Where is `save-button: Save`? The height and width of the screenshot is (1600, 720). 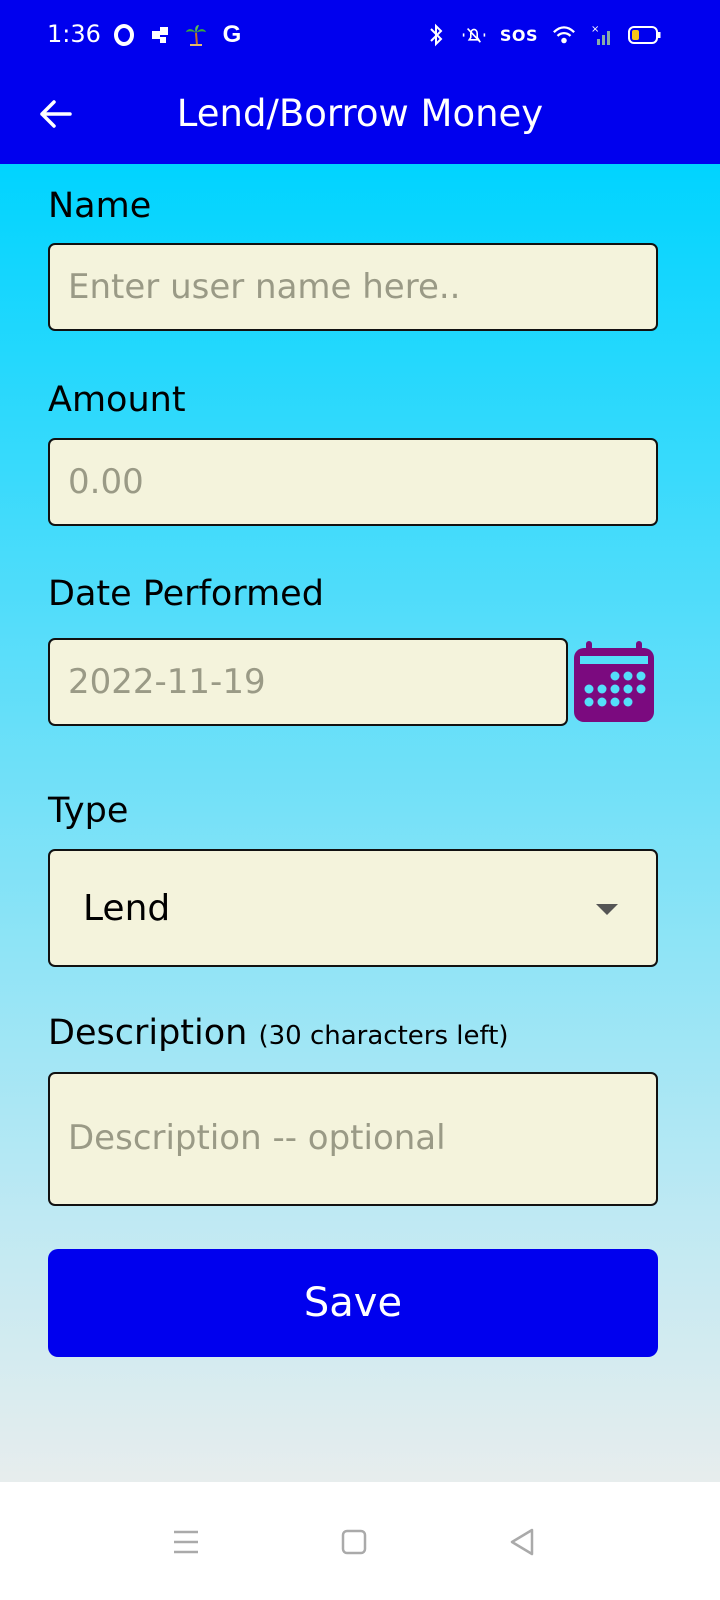
save-button: Save is located at coordinates (353, 1303).